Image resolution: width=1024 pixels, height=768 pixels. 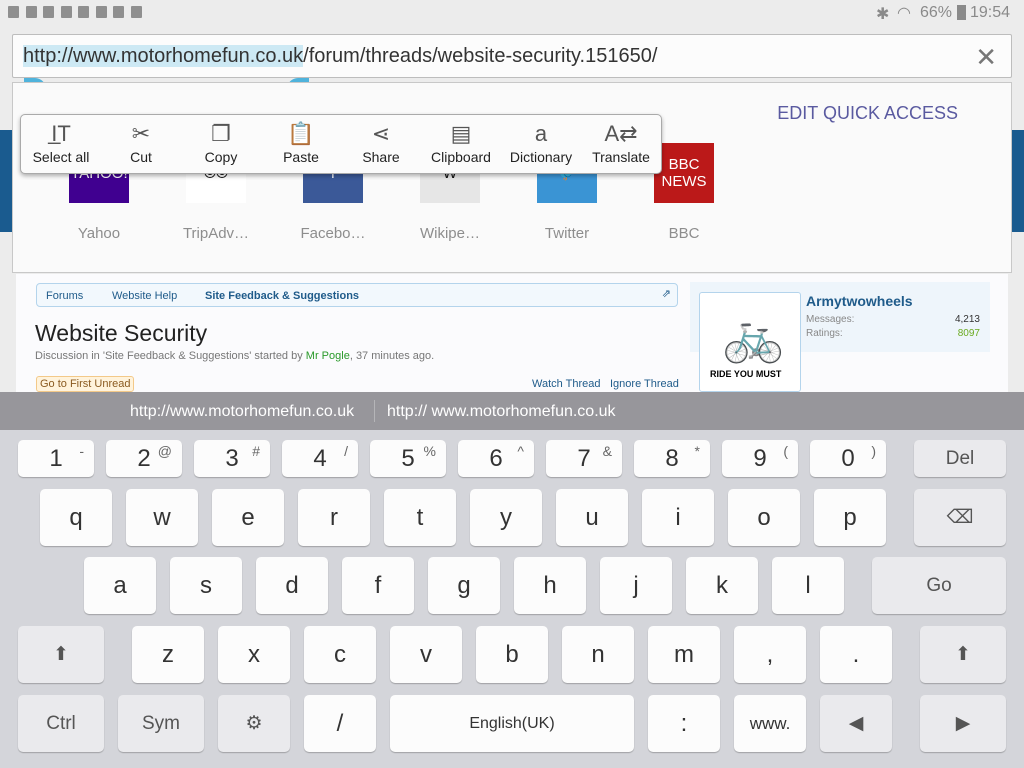 I want to click on clipboard-icon: ▤, so click(x=461, y=133).